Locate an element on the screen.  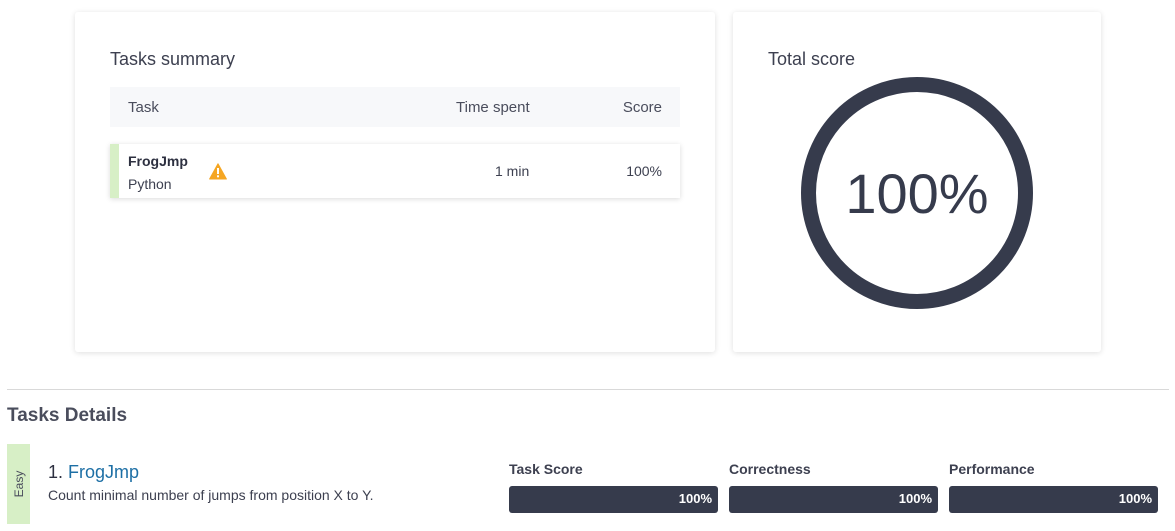
task-time-spent: 1 min is located at coordinates (512, 171).